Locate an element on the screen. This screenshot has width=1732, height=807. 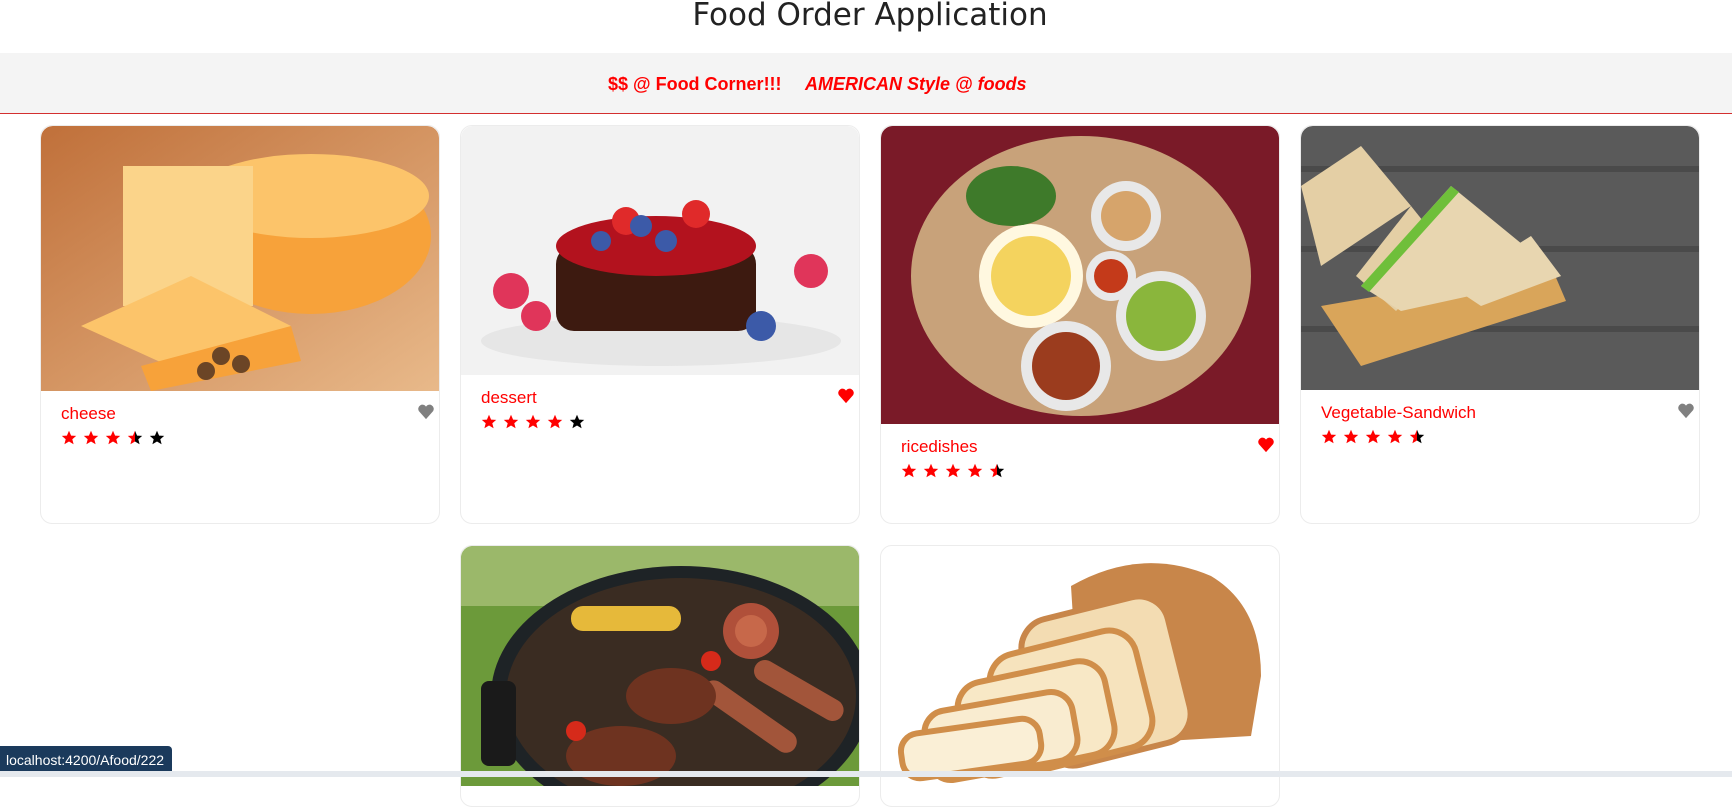
food-card-vegetable-sandwich: Vegetable-Sandwich is located at coordinates (1500, 324).